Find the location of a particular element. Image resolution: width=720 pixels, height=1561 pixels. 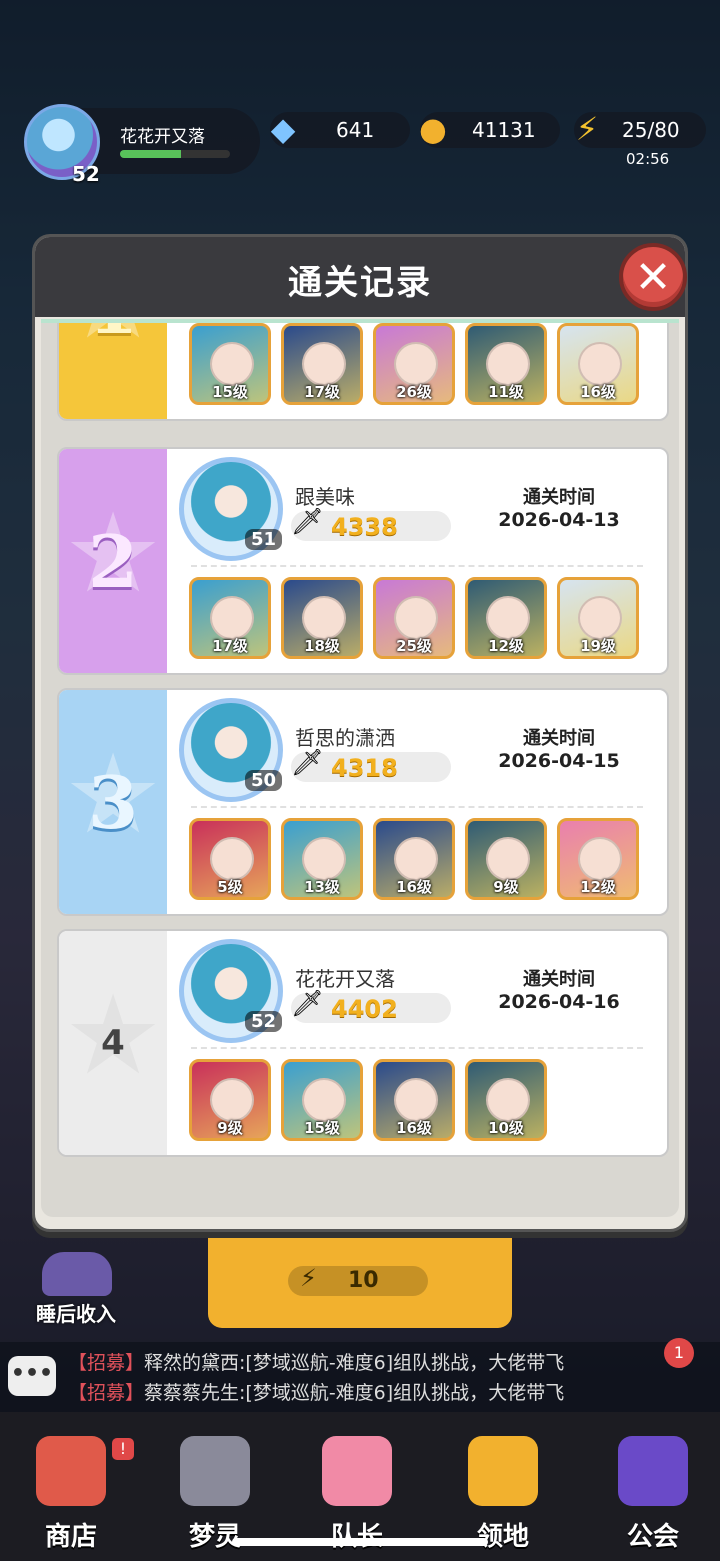

record-card: ★ 4 52 花花开又落 🗡 4402 通关时间 2026-04-16 9级 15级 16级 10级 is located at coordinates (363, 1043).